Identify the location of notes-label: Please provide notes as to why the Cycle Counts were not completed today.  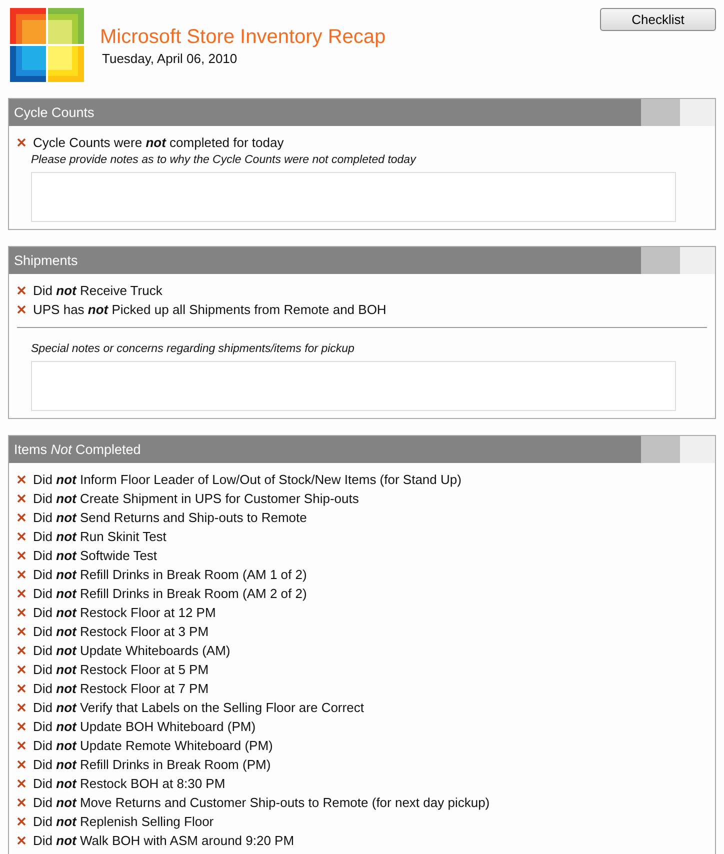
(224, 160).